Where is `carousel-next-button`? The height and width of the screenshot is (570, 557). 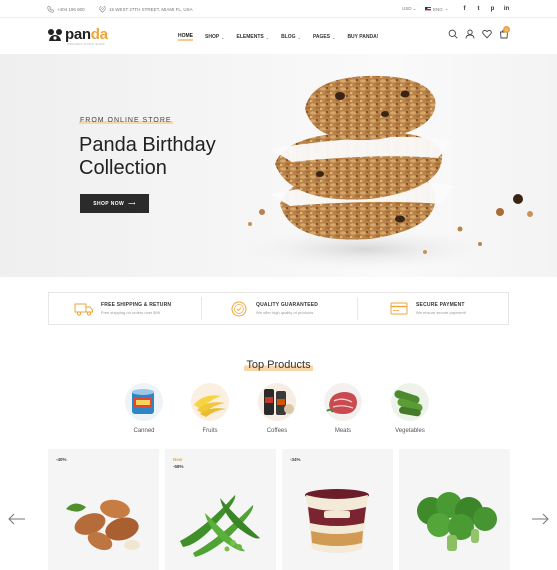
carousel-next-button is located at coordinates (540, 518).